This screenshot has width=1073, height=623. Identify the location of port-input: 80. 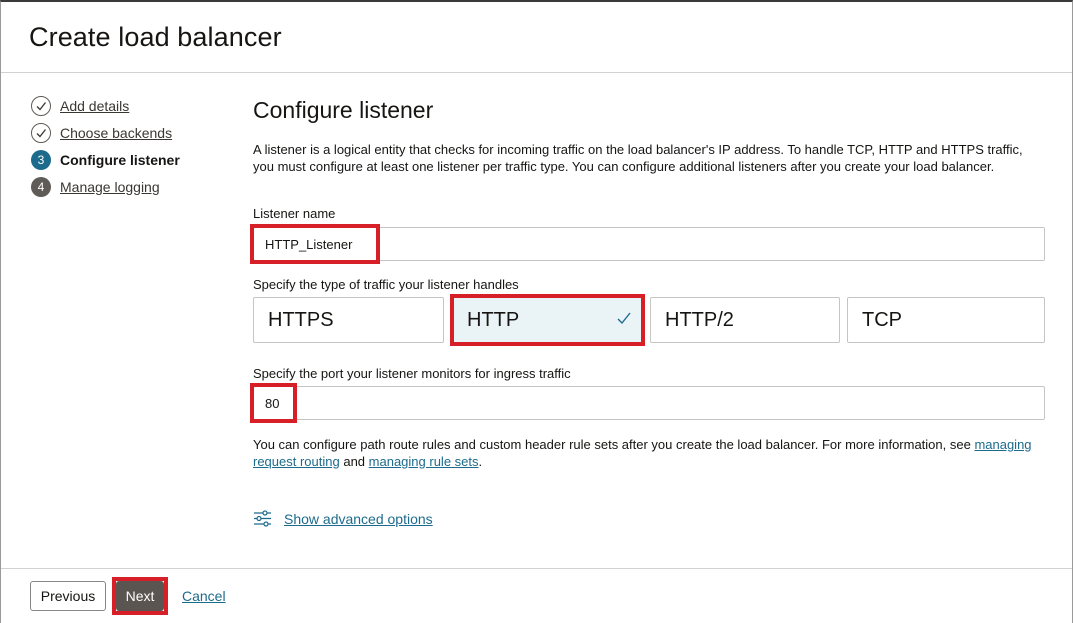
(649, 403).